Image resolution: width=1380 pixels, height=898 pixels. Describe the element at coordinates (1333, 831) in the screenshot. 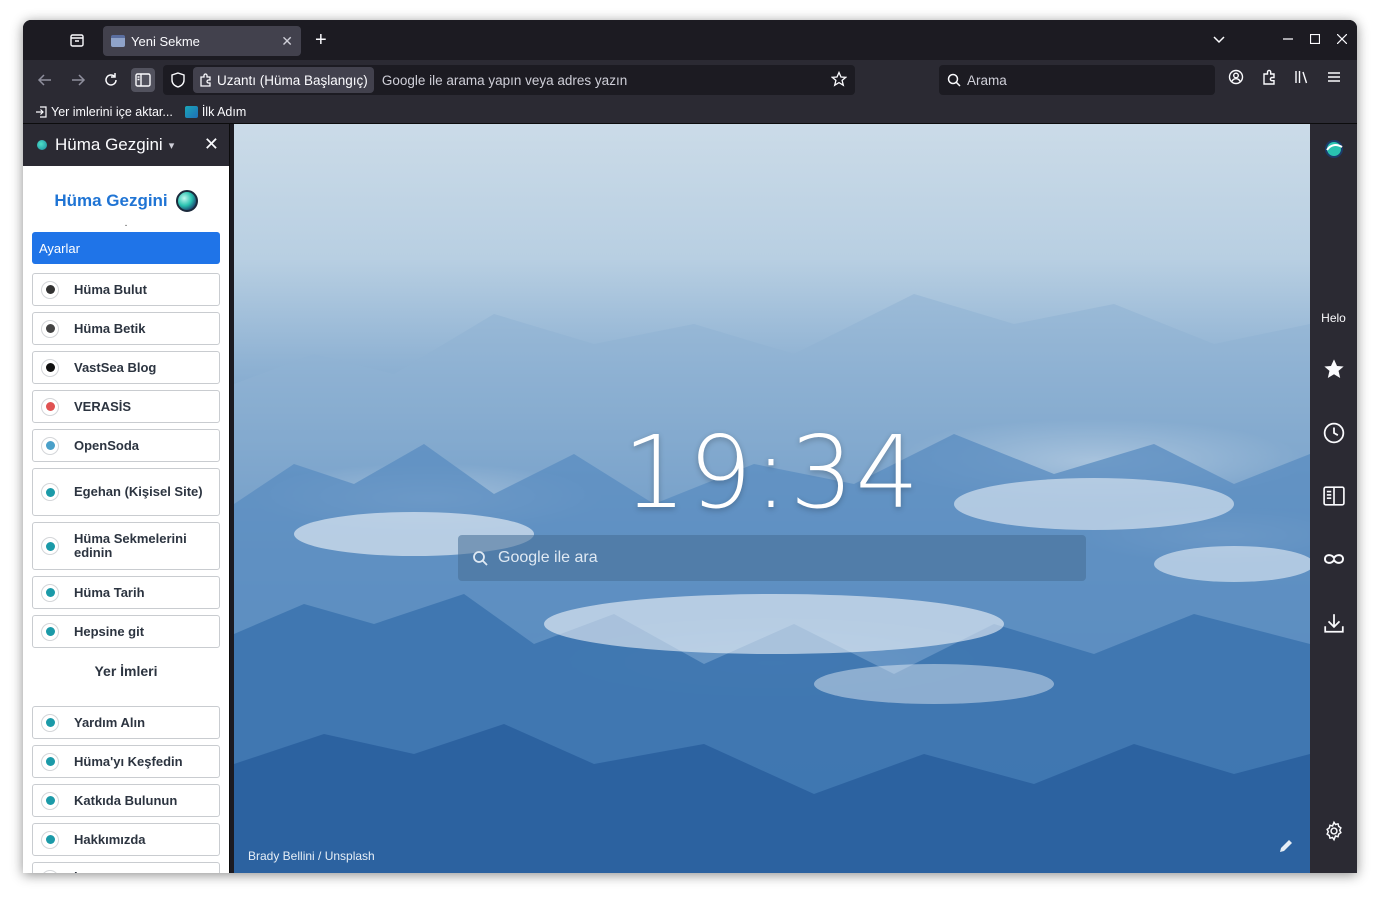

I see `settings-gear-icon` at that location.